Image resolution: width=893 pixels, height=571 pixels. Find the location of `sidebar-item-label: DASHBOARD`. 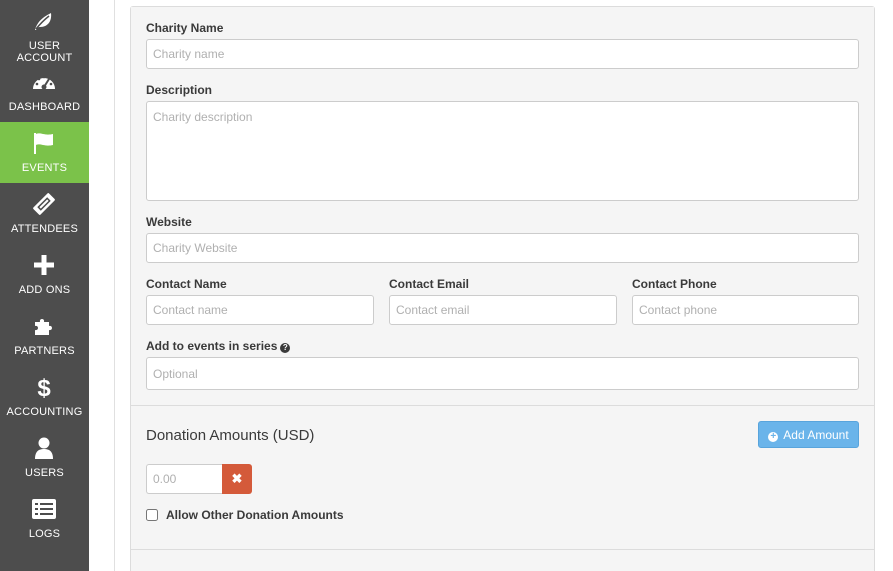

sidebar-item-label: DASHBOARD is located at coordinates (44, 107).